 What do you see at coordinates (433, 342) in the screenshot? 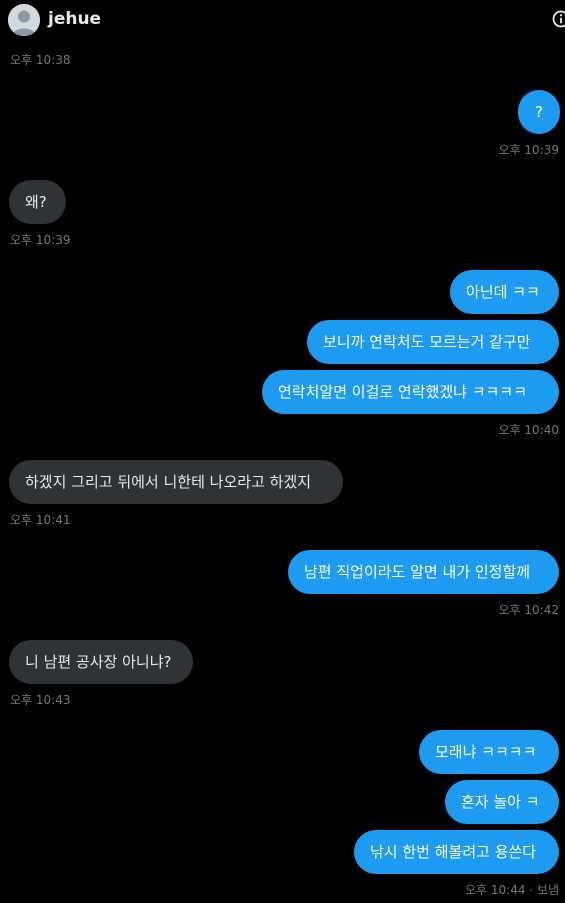
I see `outgoing-message: 보니까 연락처도 모르는거 같구만` at bounding box center [433, 342].